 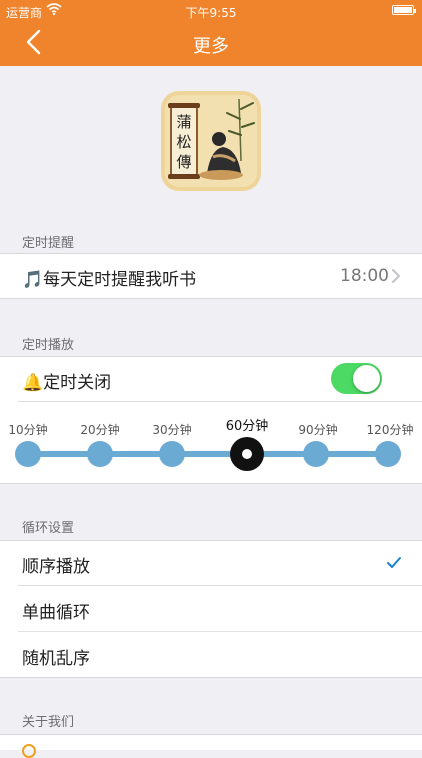 What do you see at coordinates (33, 42) in the screenshot?
I see `chevron-left-icon` at bounding box center [33, 42].